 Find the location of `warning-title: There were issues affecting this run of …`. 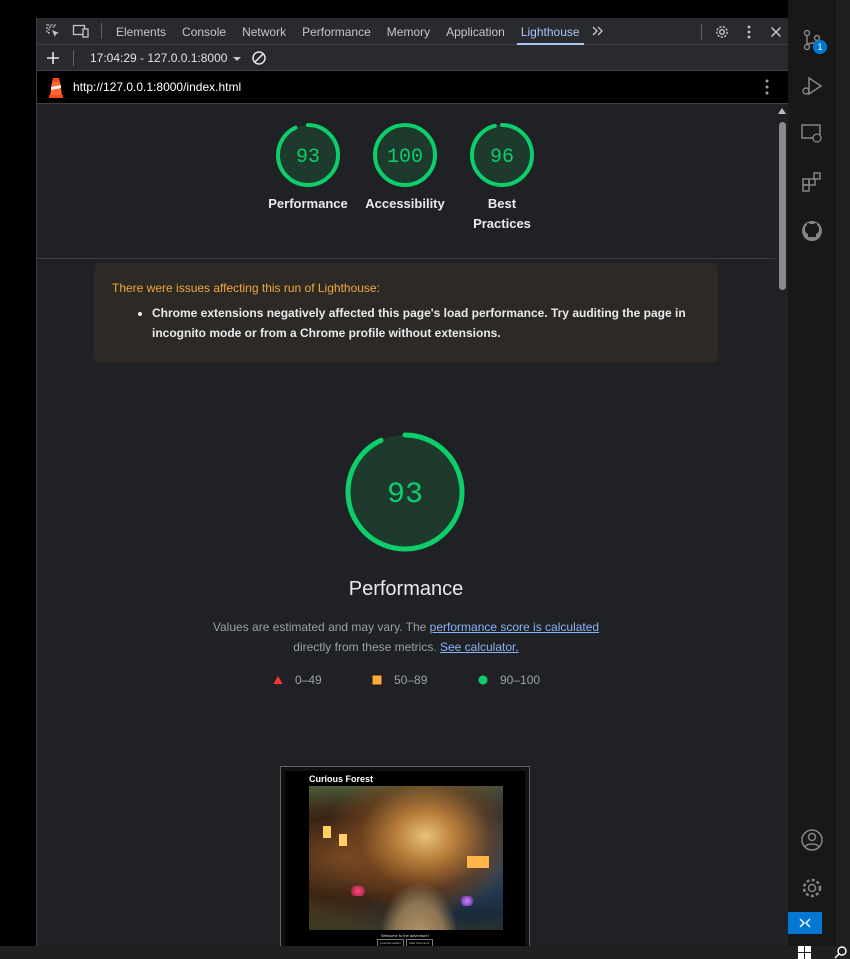

warning-title: There were issues affecting this run of … is located at coordinates (246, 288).